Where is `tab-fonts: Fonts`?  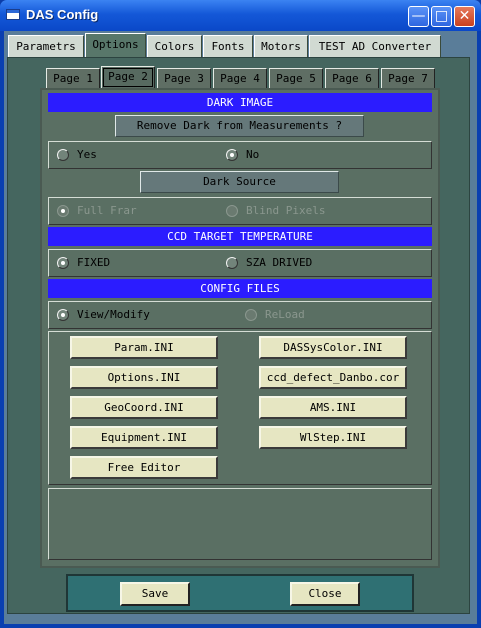 tab-fonts: Fonts is located at coordinates (228, 46).